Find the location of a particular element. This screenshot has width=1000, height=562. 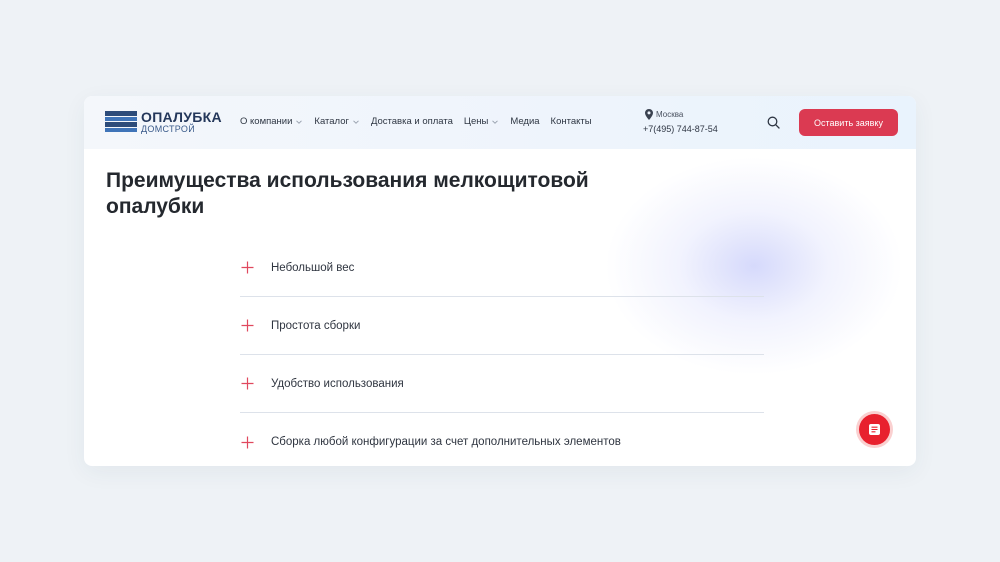

accordion-item-easy-assembly: Простота сборки is located at coordinates (502, 326).